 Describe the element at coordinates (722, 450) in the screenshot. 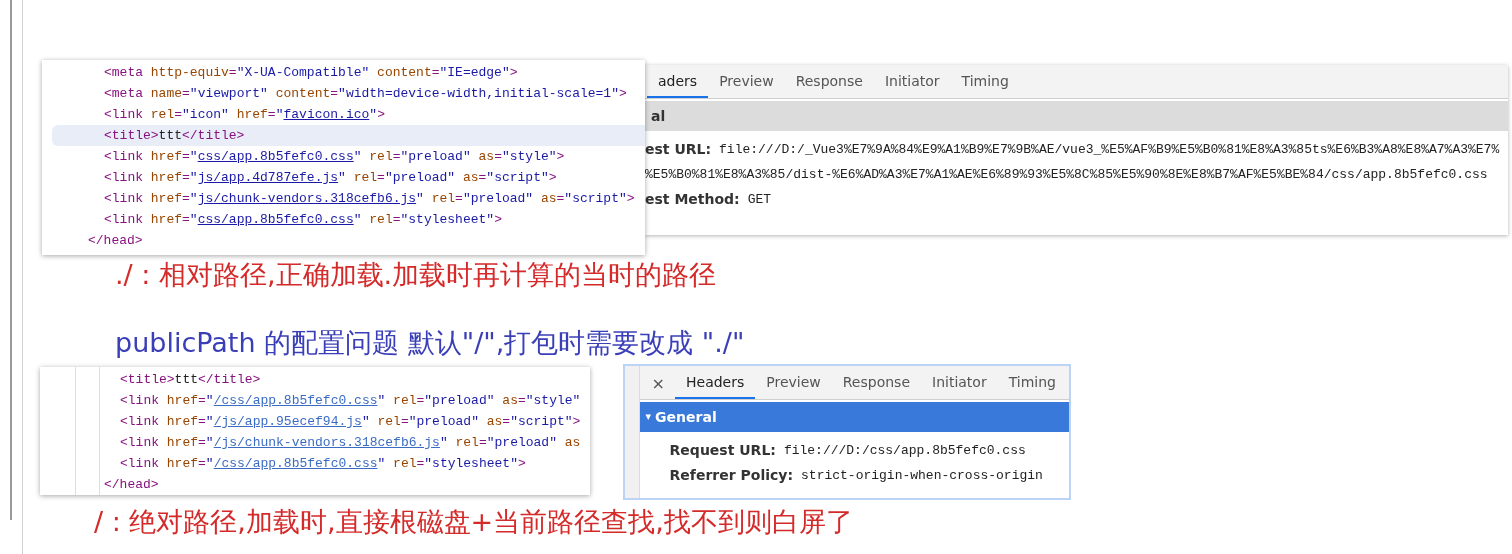

I see `header-label: Request URL:` at that location.